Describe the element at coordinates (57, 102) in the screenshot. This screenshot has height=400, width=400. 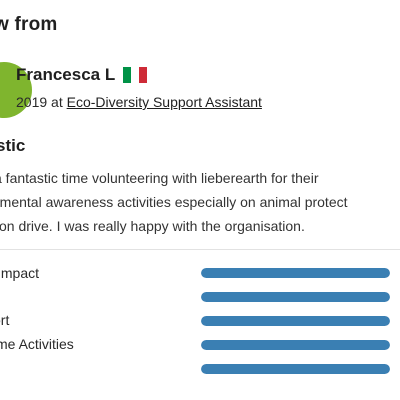
I see `at-text: at` at that location.